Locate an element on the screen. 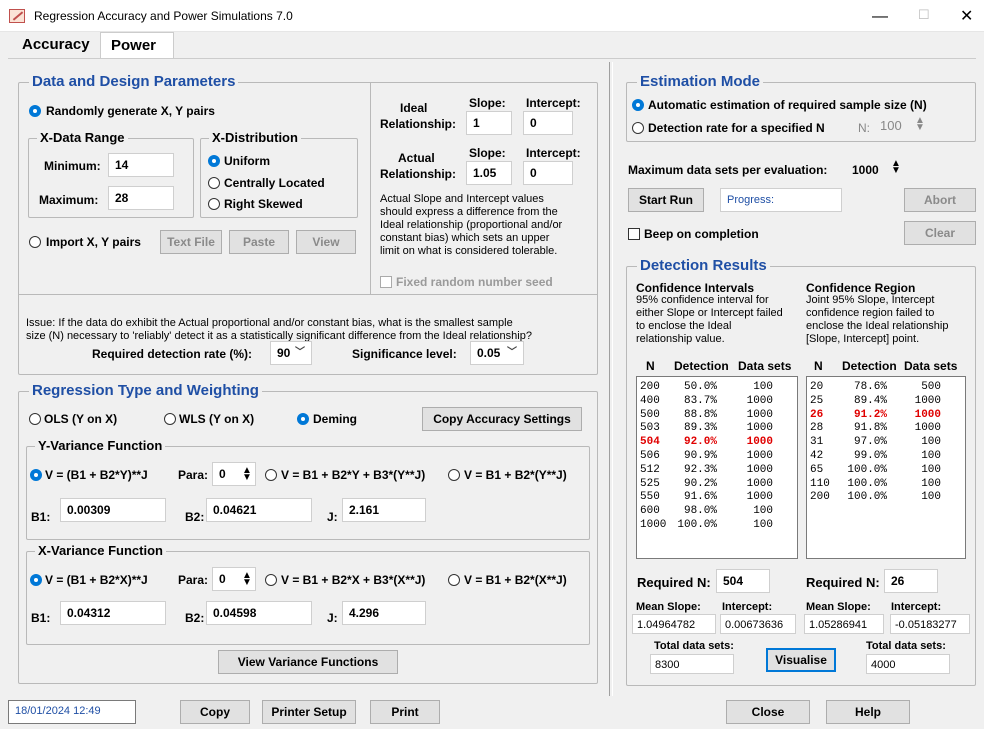  copy-button: Copy is located at coordinates (215, 712).